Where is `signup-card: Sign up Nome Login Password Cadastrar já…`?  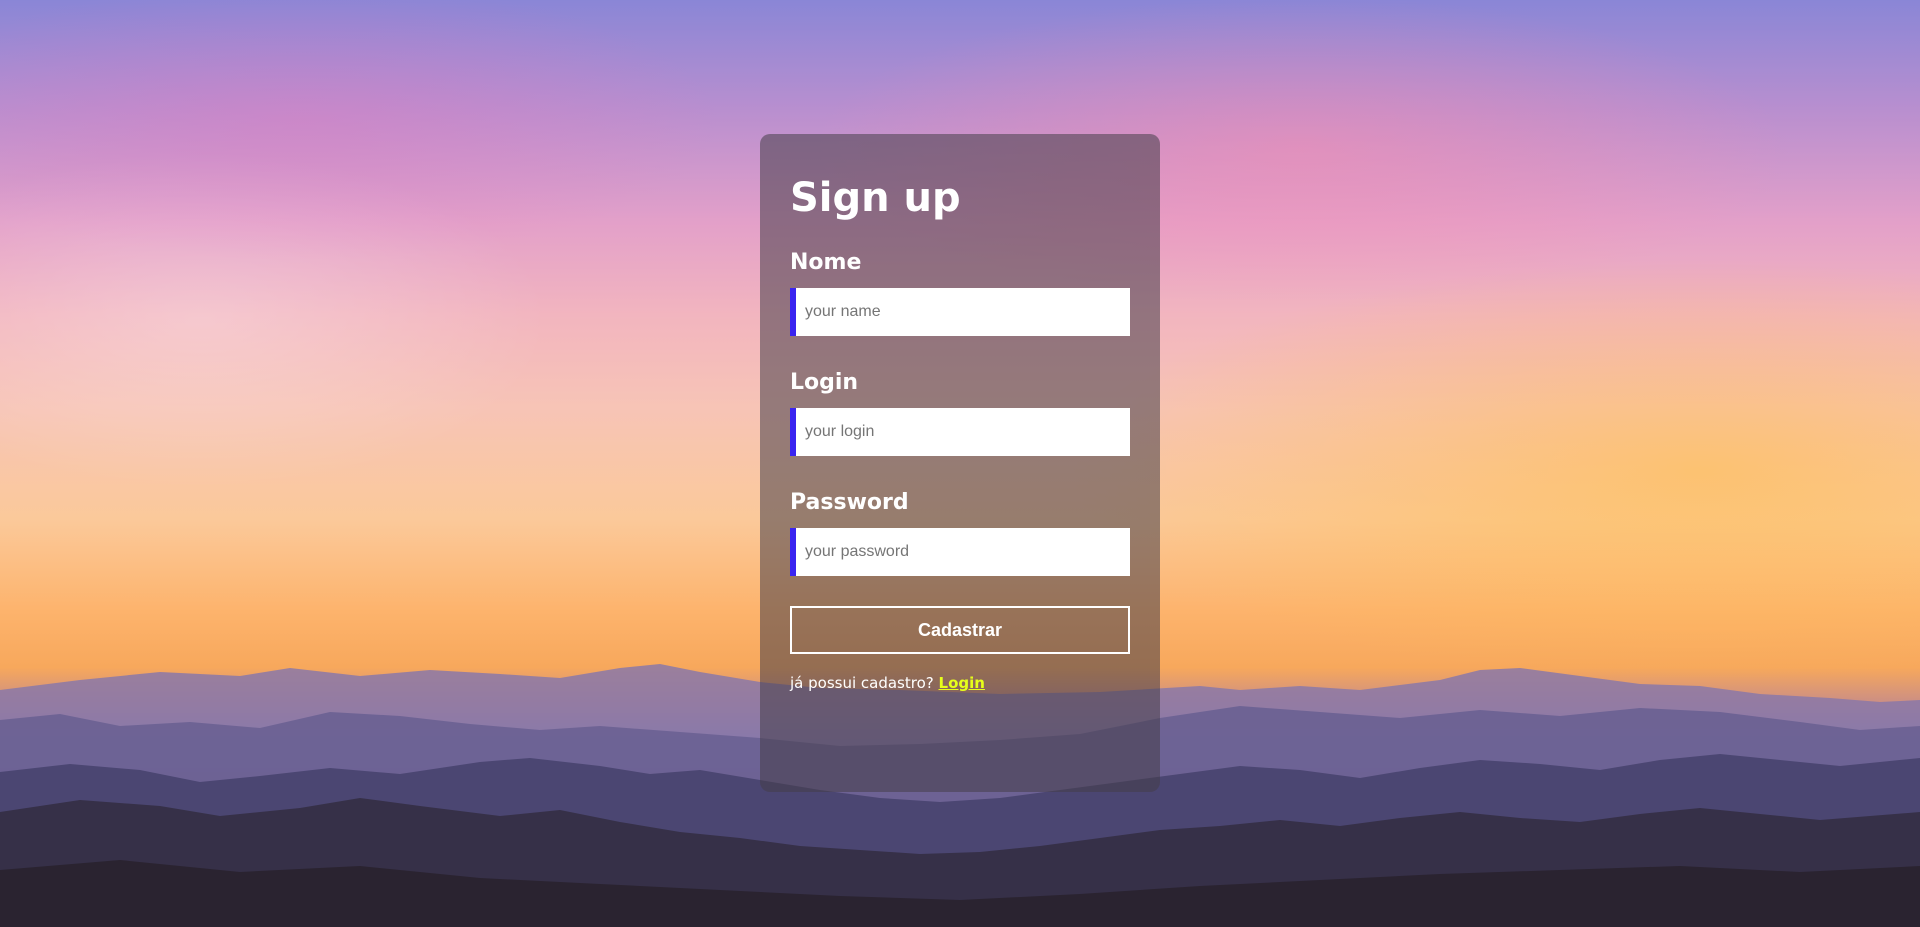 signup-card: Sign up Nome Login Password Cadastrar já… is located at coordinates (960, 463).